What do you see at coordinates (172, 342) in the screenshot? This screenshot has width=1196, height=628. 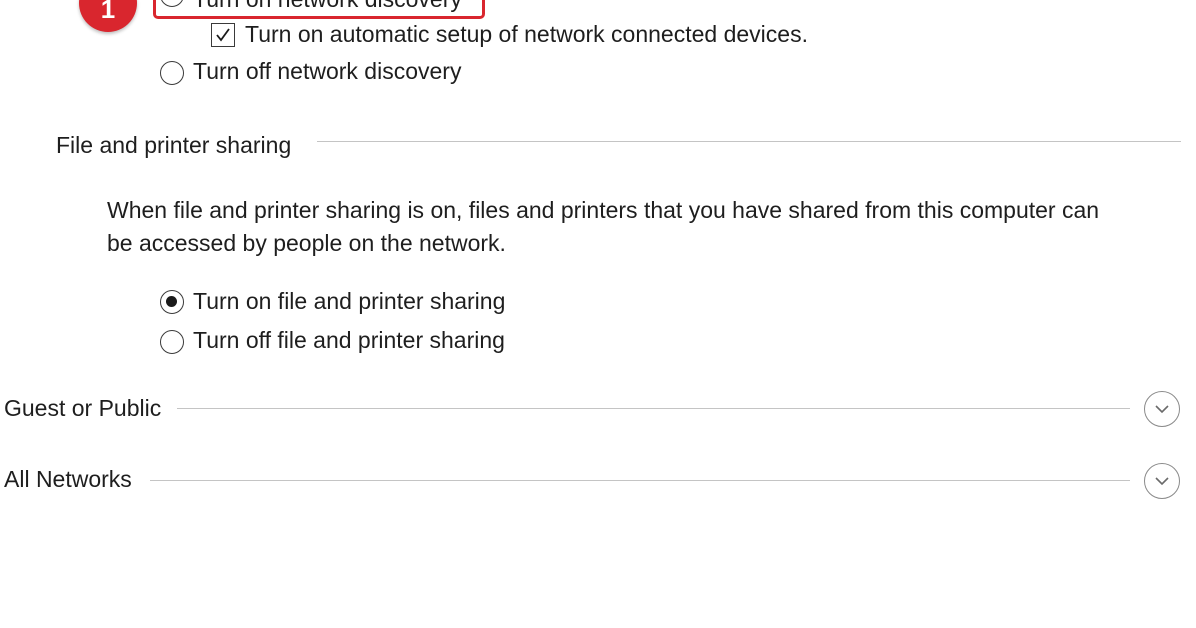 I see `file-sharing-off-radio` at bounding box center [172, 342].